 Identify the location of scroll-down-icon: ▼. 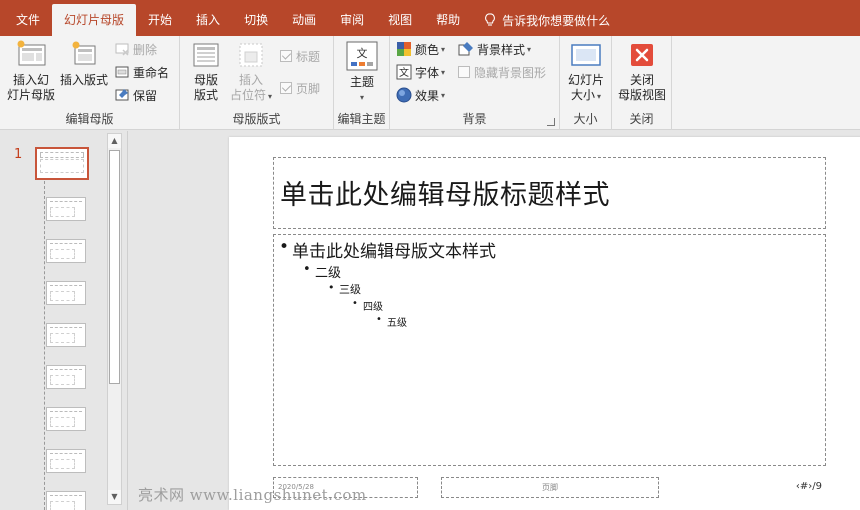
(114, 497).